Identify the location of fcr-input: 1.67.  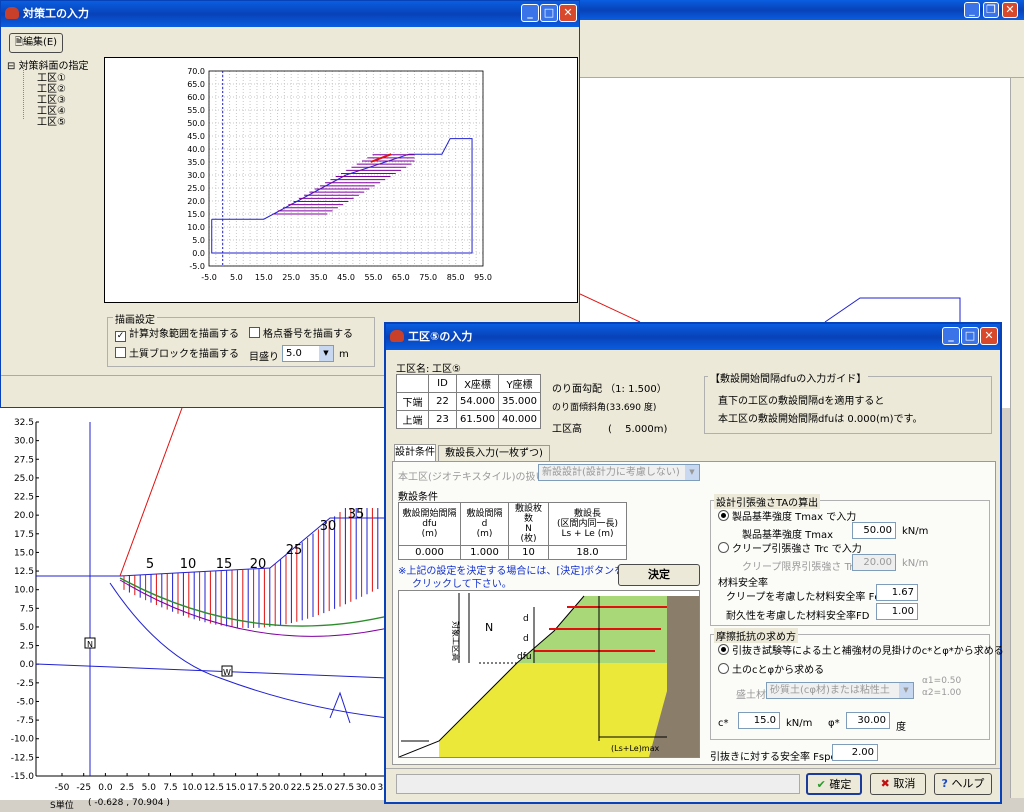
(897, 592).